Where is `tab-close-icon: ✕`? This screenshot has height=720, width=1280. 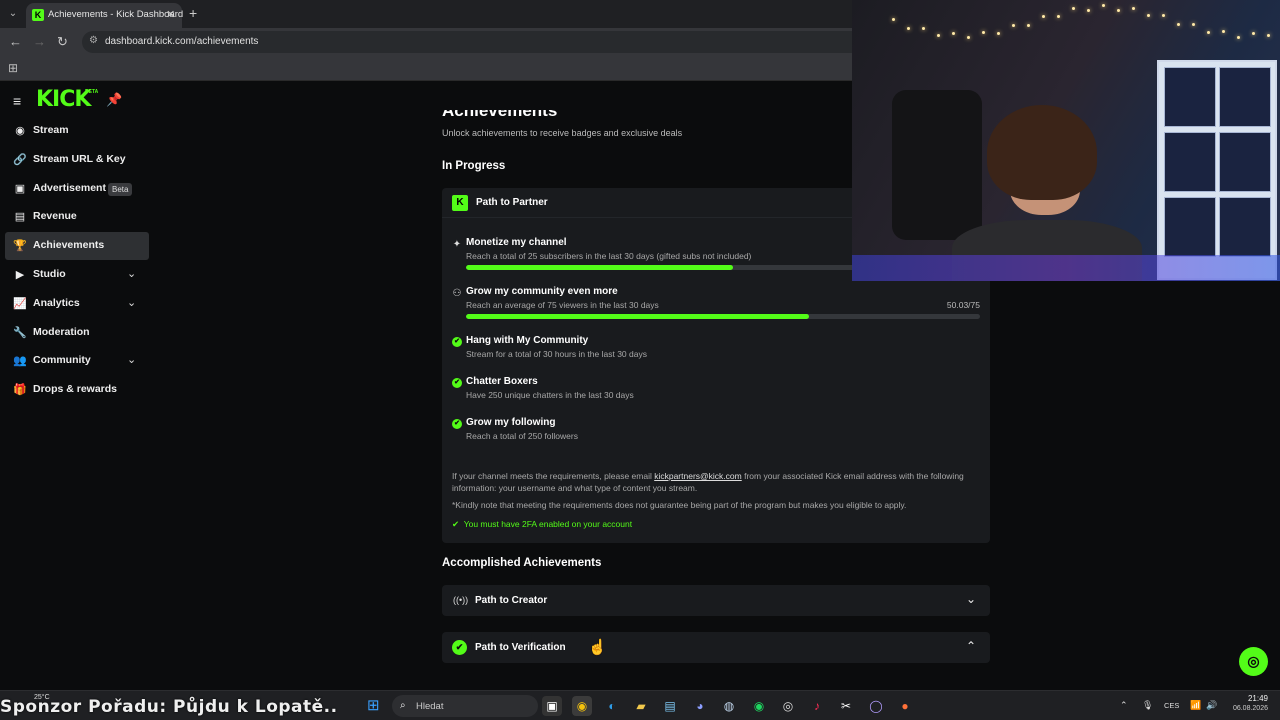 tab-close-icon: ✕ is located at coordinates (170, 14).